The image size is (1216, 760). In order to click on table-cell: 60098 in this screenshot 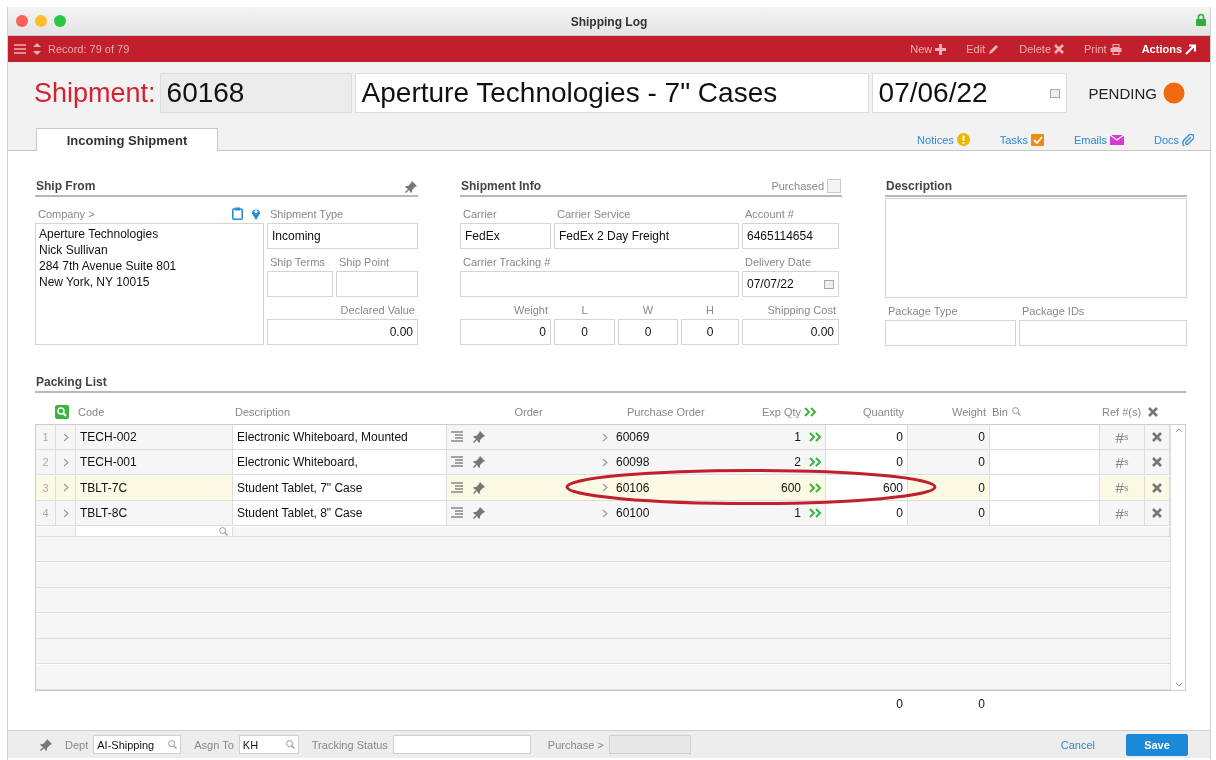, I will do `click(633, 462)`.